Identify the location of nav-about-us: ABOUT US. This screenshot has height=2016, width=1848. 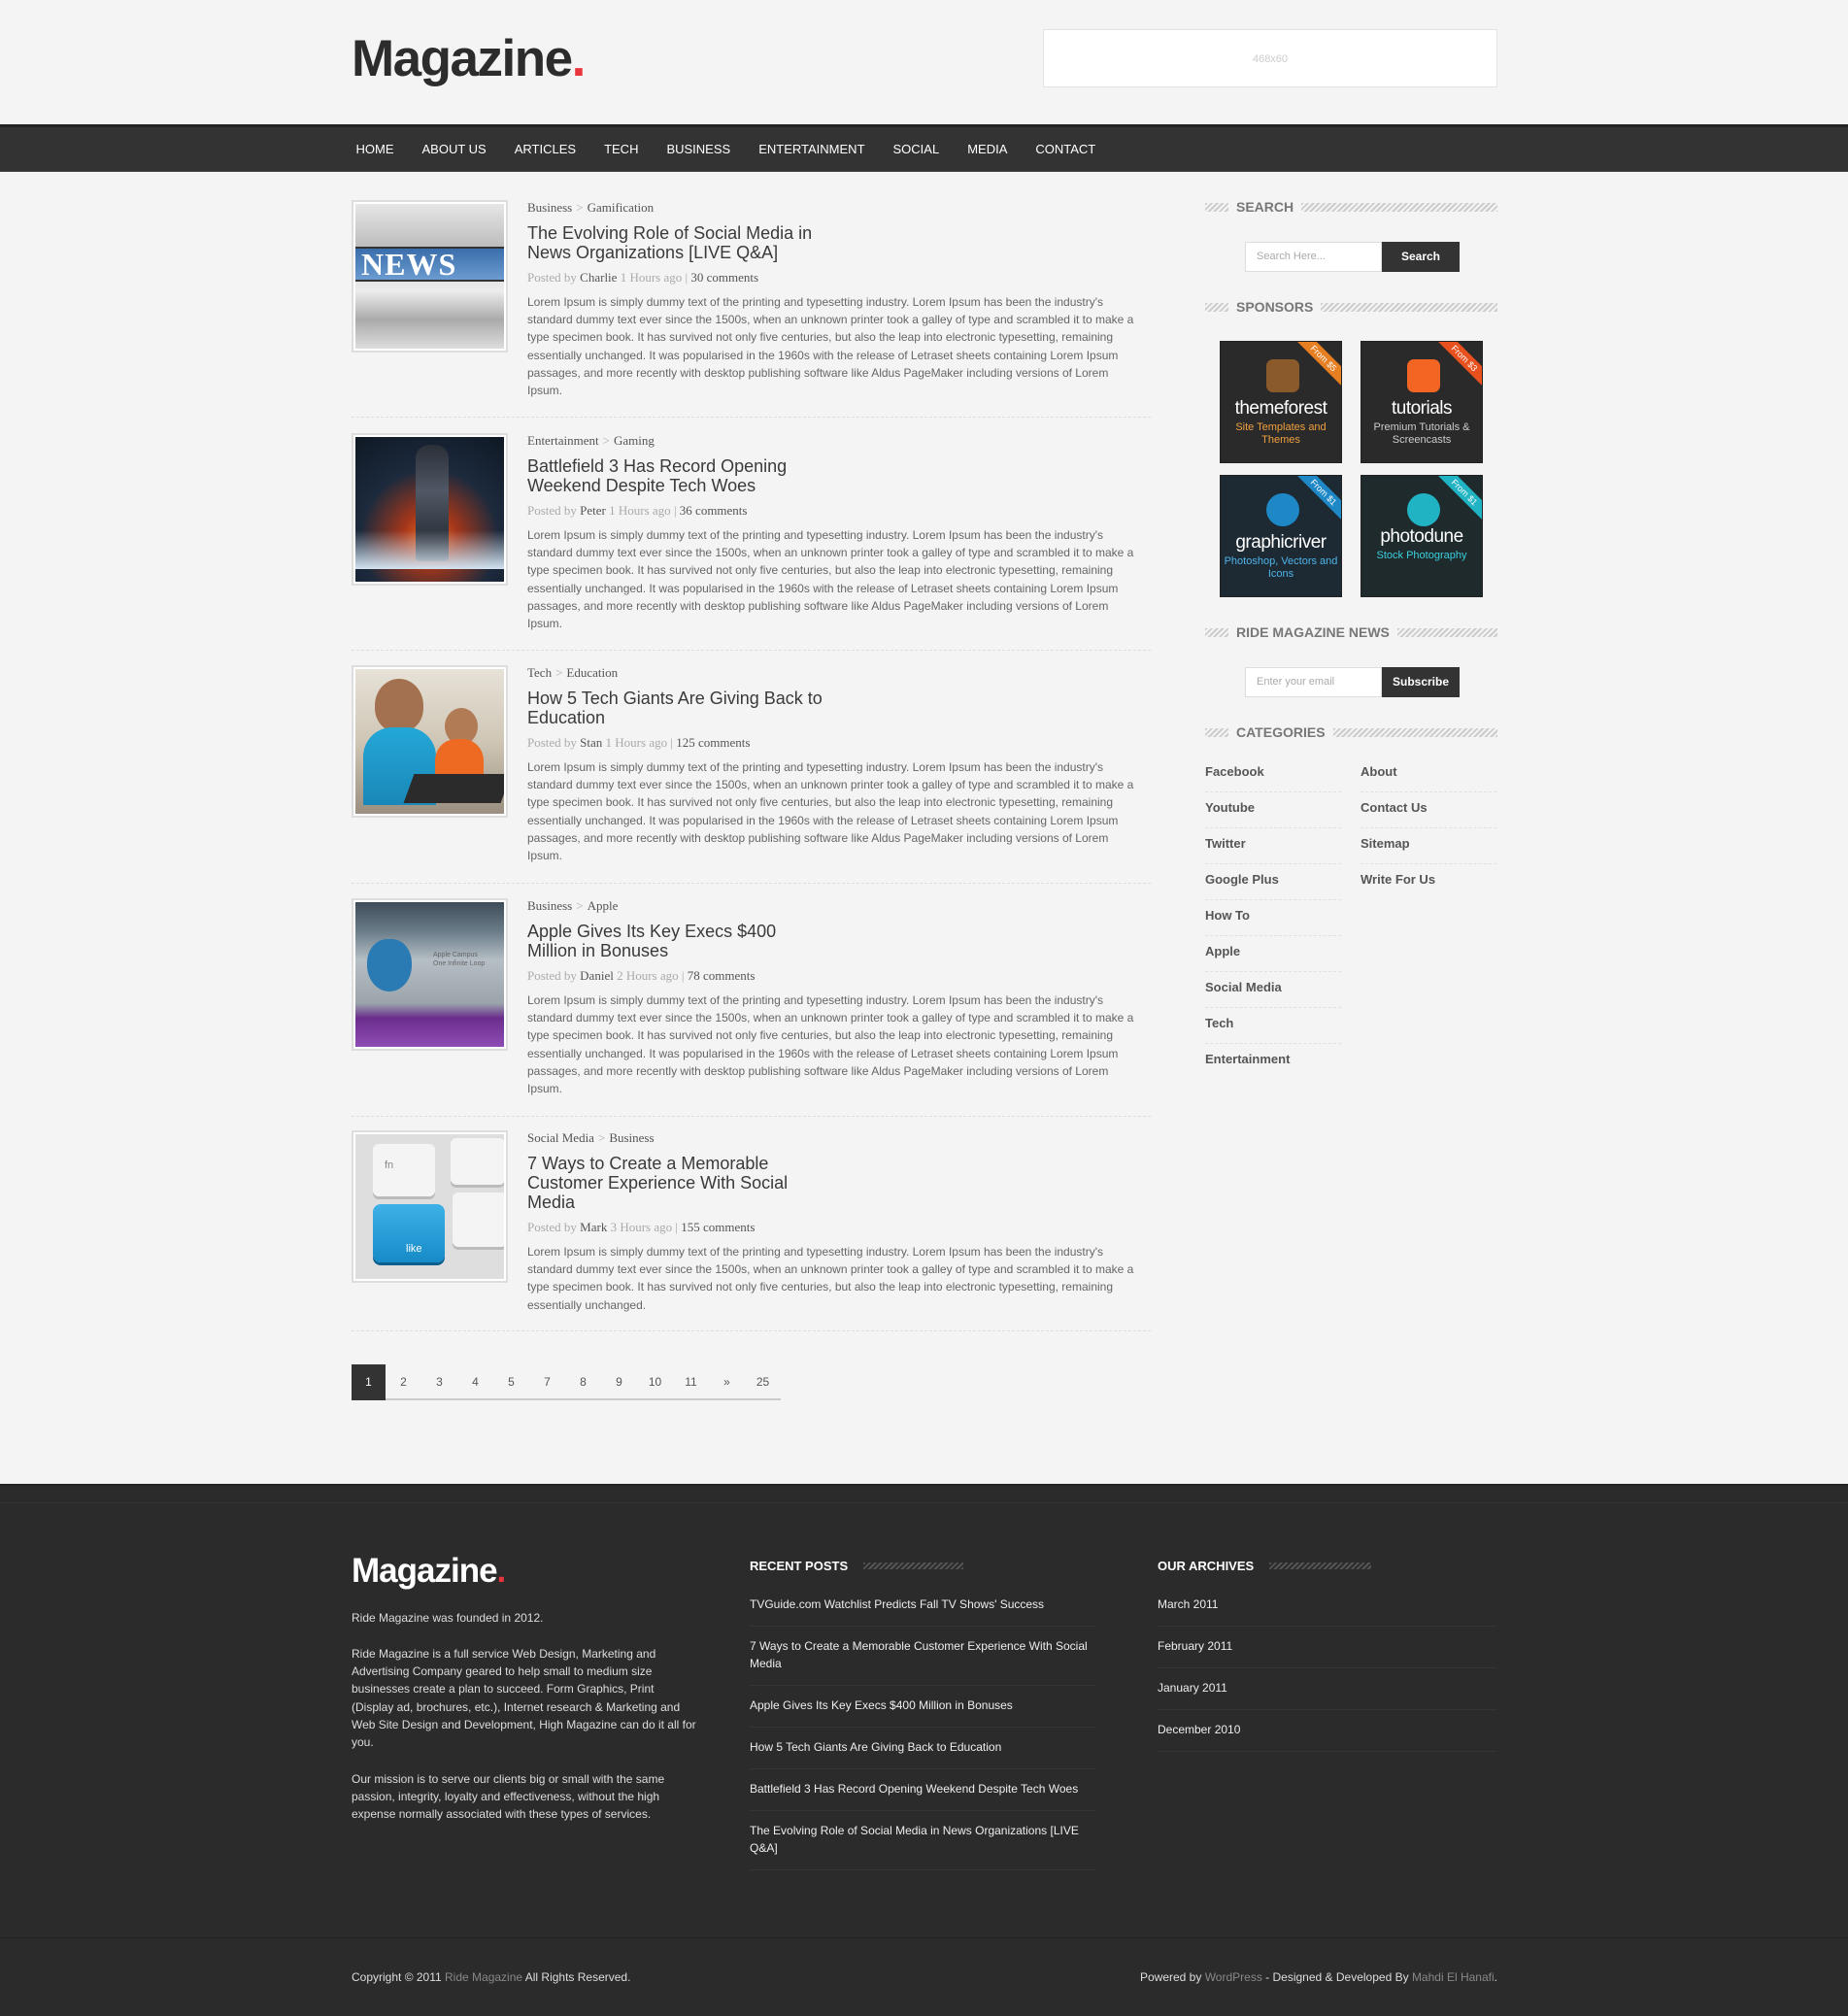
(454, 149).